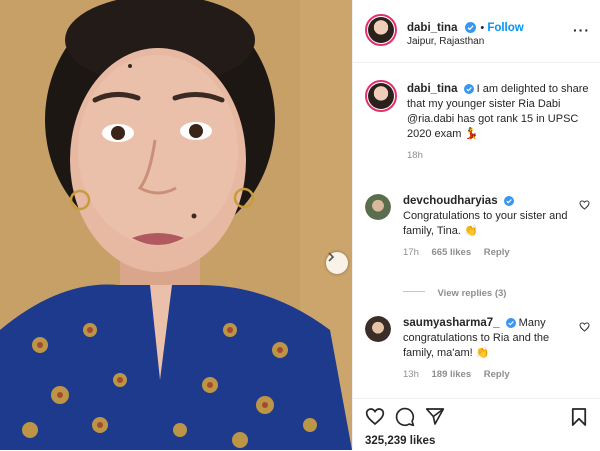  I want to click on caption-username: dabi_tina, so click(432, 89).